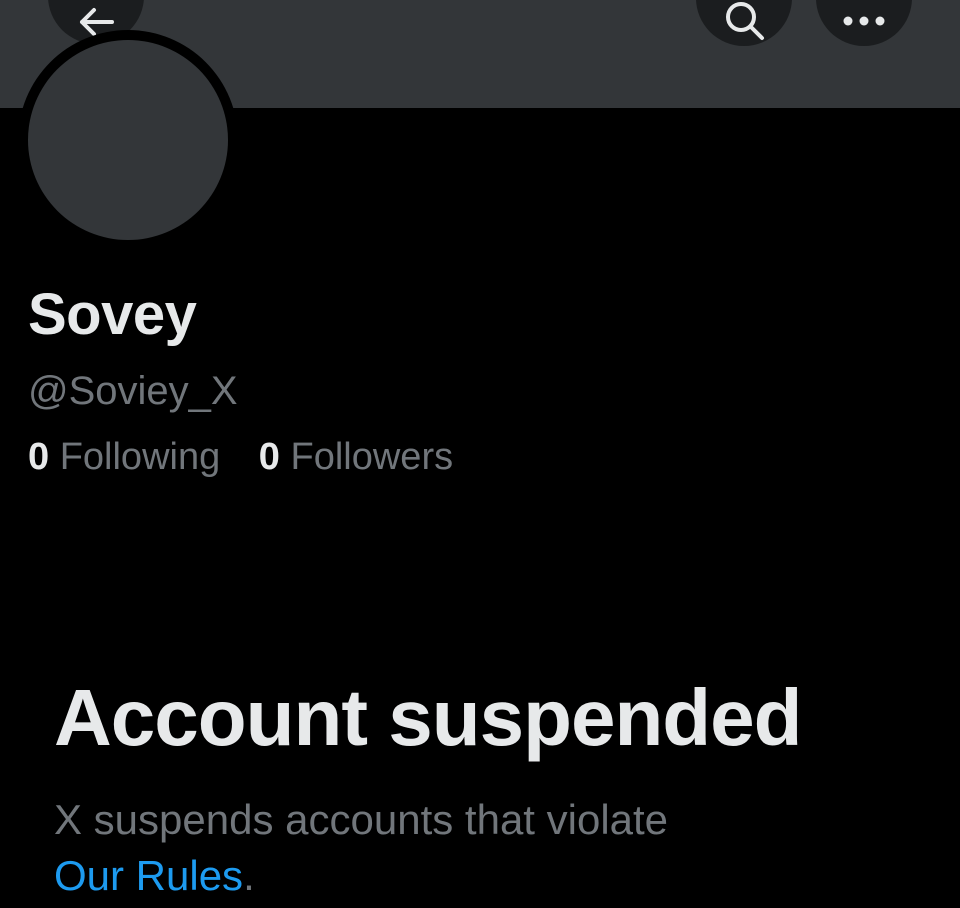  What do you see at coordinates (128, 140) in the screenshot?
I see `avatar` at bounding box center [128, 140].